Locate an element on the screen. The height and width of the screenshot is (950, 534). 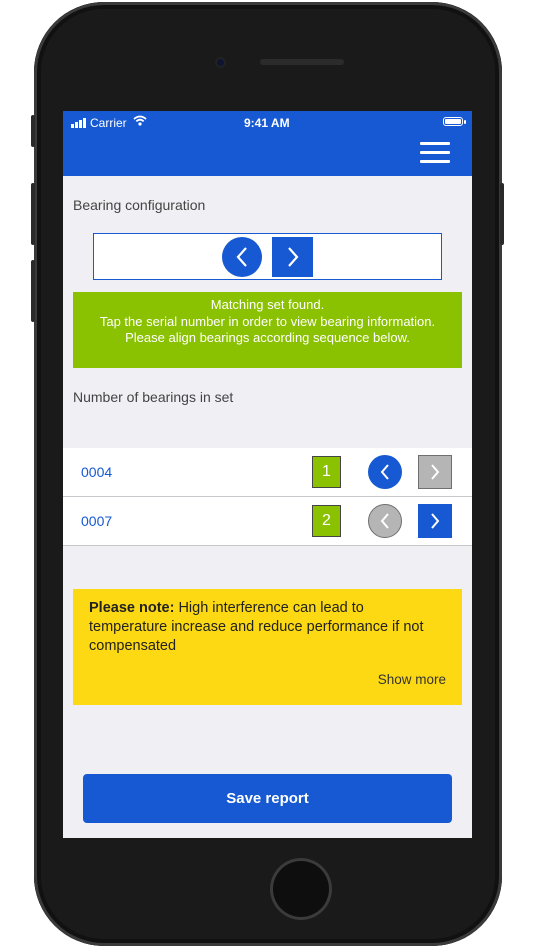
show-more-link: Show more is located at coordinates (412, 679).